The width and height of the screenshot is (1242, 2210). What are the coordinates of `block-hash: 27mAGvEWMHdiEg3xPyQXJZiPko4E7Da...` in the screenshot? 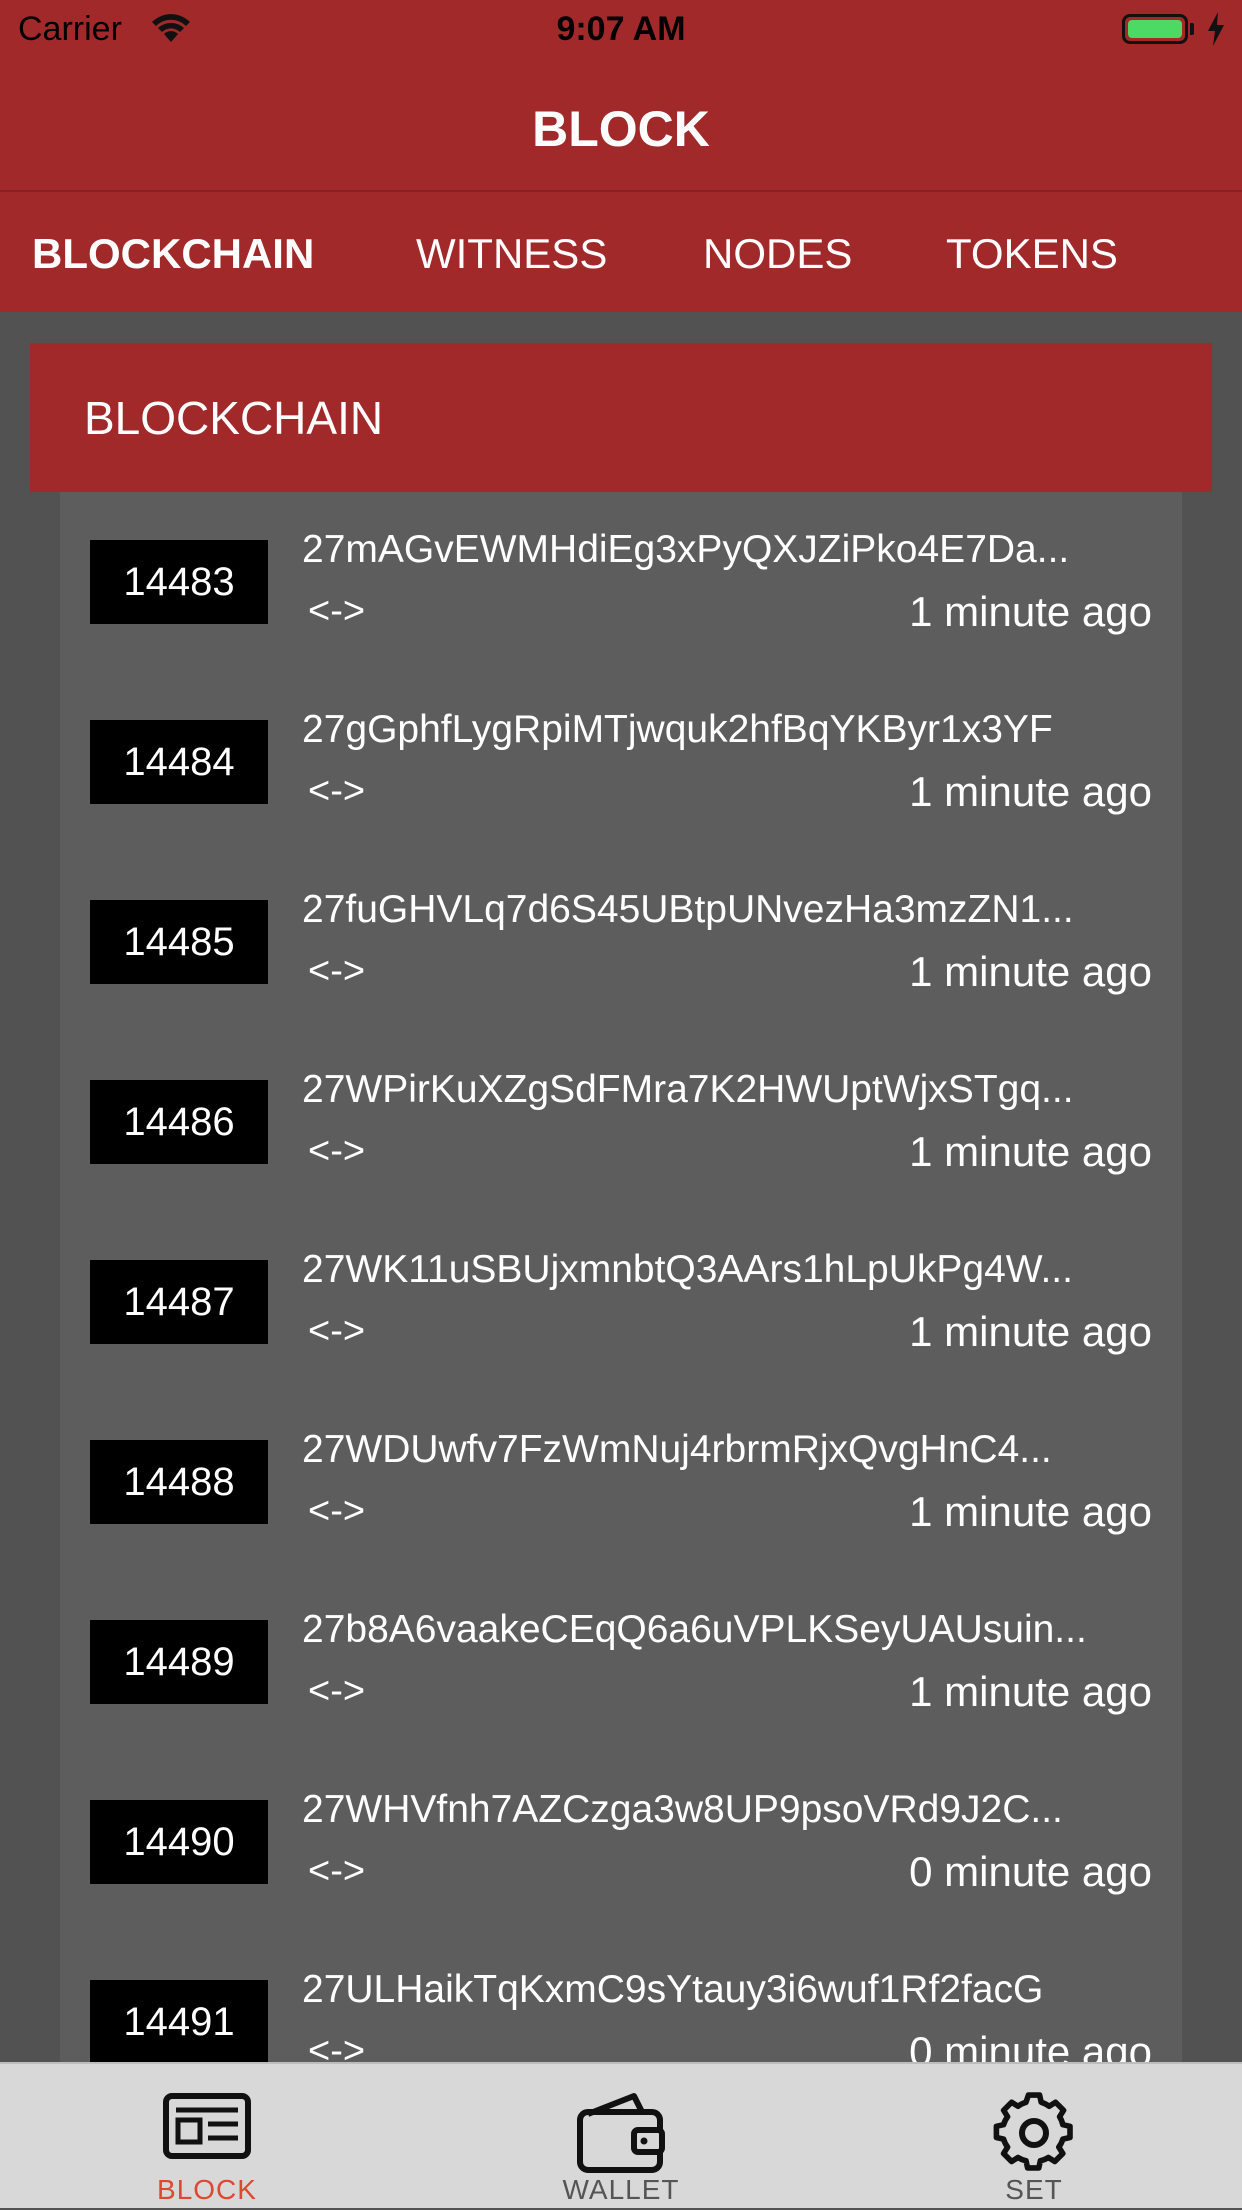 It's located at (686, 549).